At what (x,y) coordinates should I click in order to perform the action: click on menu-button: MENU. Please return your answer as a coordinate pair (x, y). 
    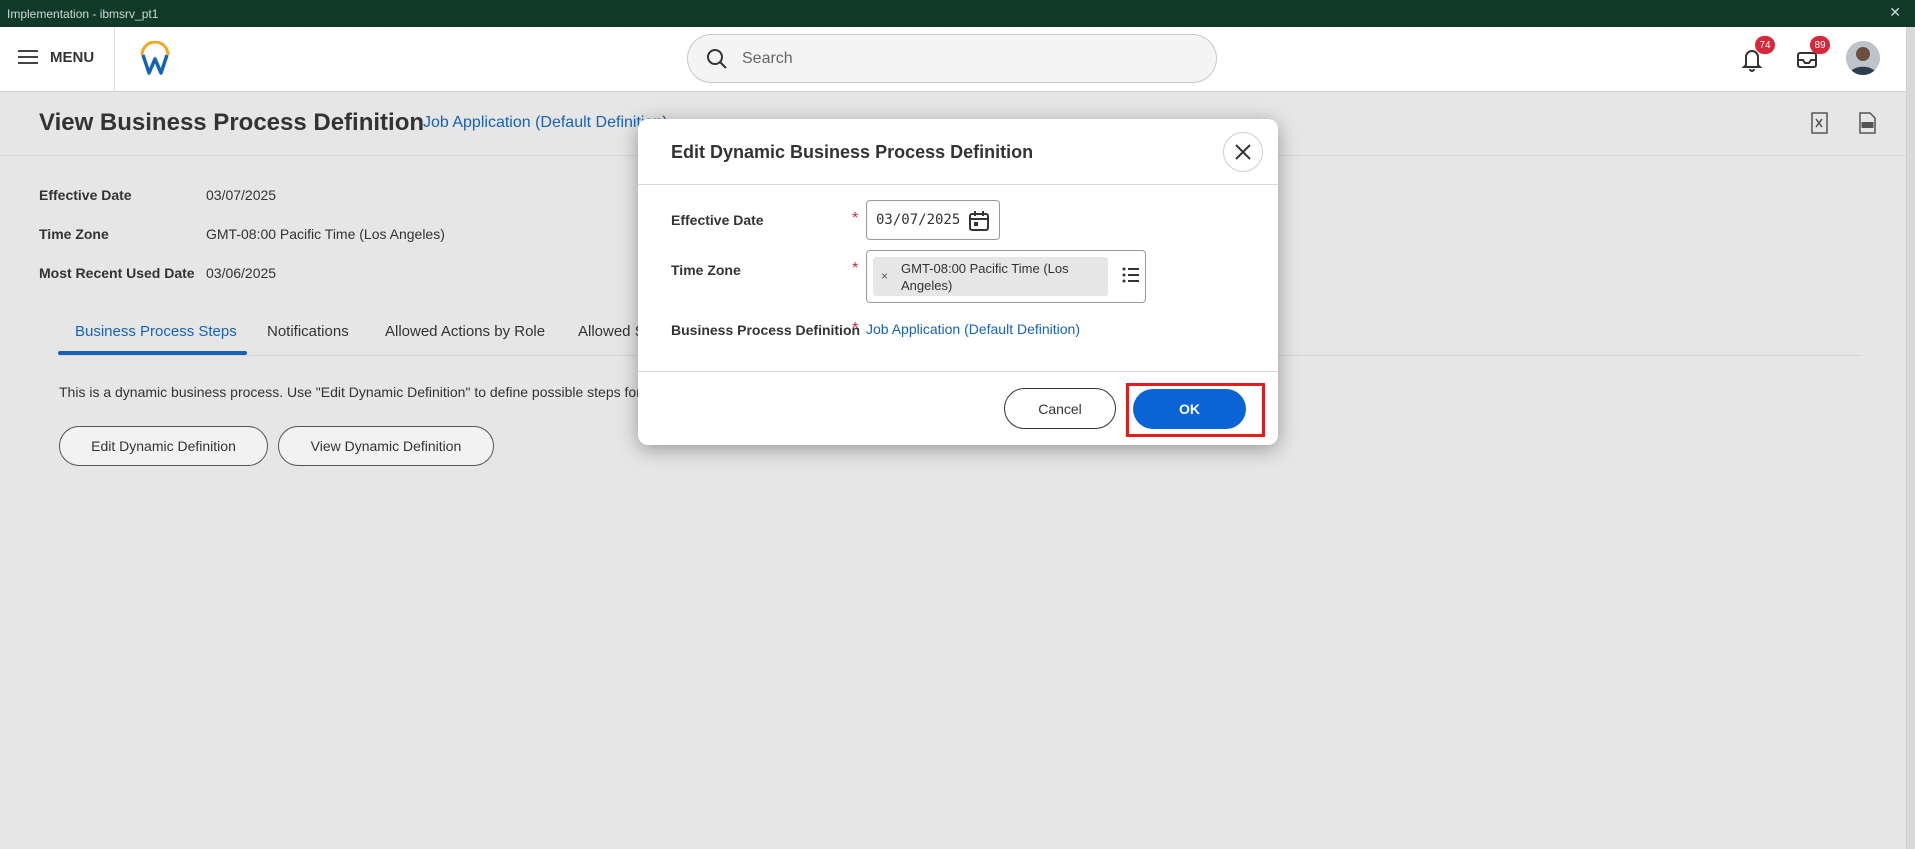
    Looking at the image, I should click on (56, 57).